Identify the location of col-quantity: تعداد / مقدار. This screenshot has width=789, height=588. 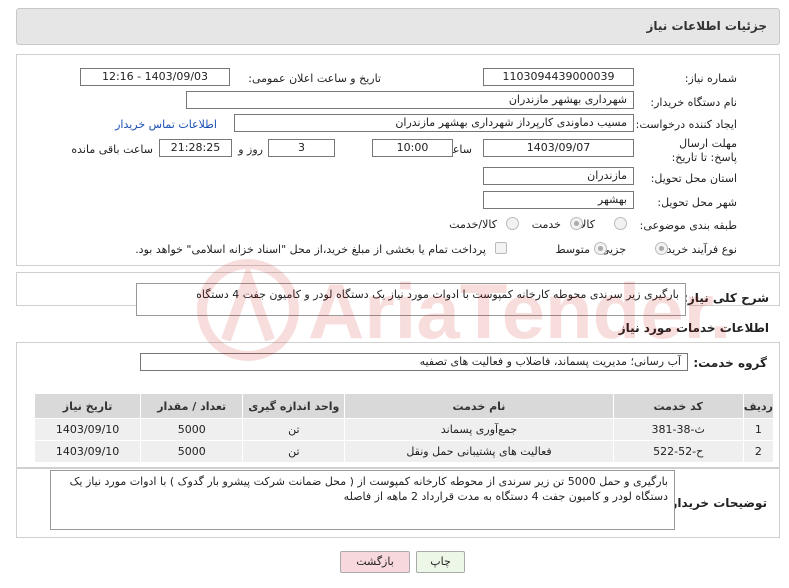
(192, 406).